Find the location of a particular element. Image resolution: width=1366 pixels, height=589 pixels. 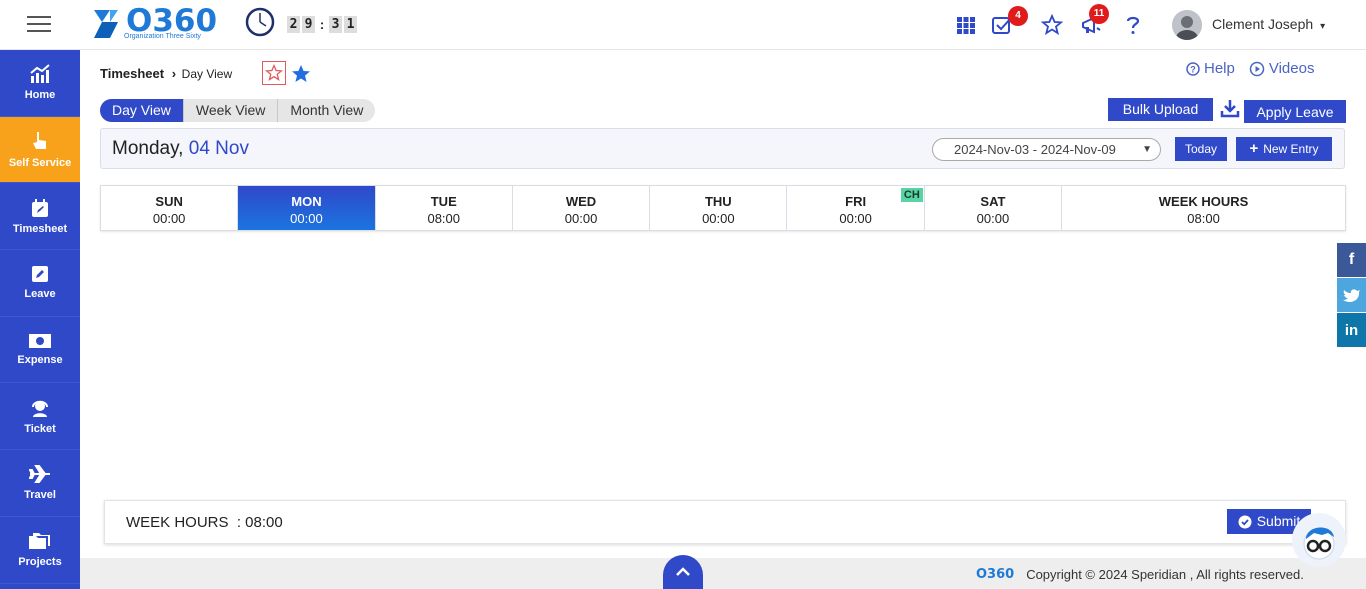

sidebar-item-label: Home is located at coordinates (40, 95).